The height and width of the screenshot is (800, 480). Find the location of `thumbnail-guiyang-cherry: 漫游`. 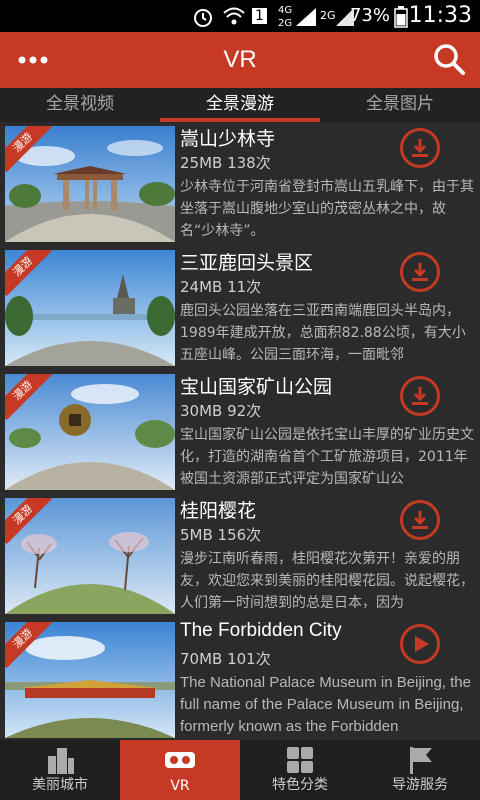

thumbnail-guiyang-cherry: 漫游 is located at coordinates (90, 556).